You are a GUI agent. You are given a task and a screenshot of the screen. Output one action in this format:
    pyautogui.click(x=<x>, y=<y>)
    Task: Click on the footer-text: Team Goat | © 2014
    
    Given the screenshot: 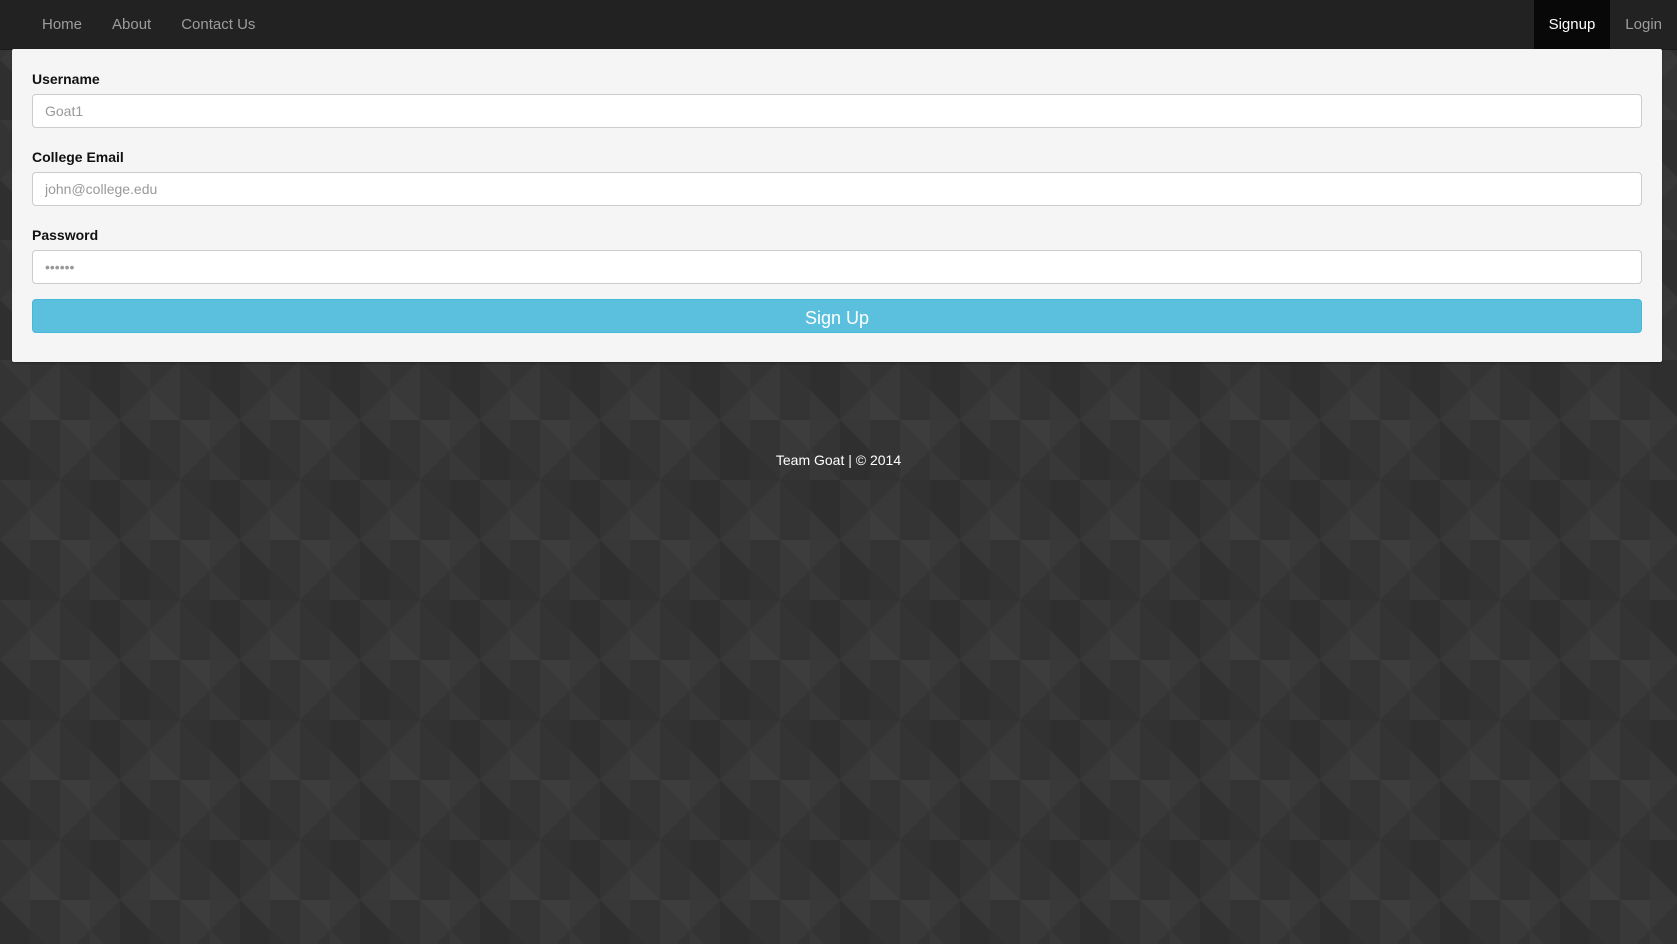 What is the action you would take?
    pyautogui.click(x=838, y=460)
    